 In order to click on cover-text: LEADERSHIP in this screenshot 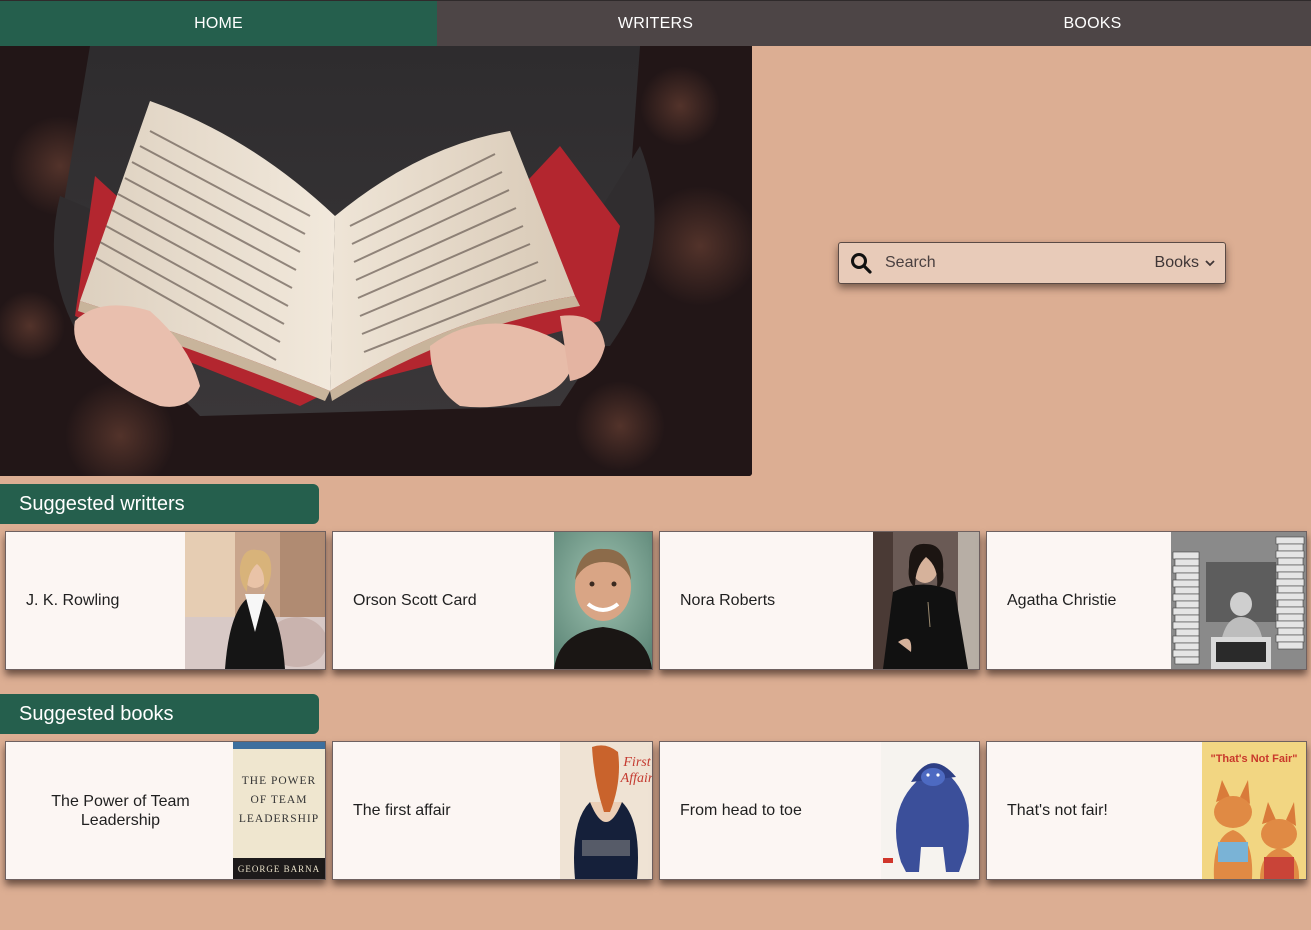, I will do `click(279, 819)`.